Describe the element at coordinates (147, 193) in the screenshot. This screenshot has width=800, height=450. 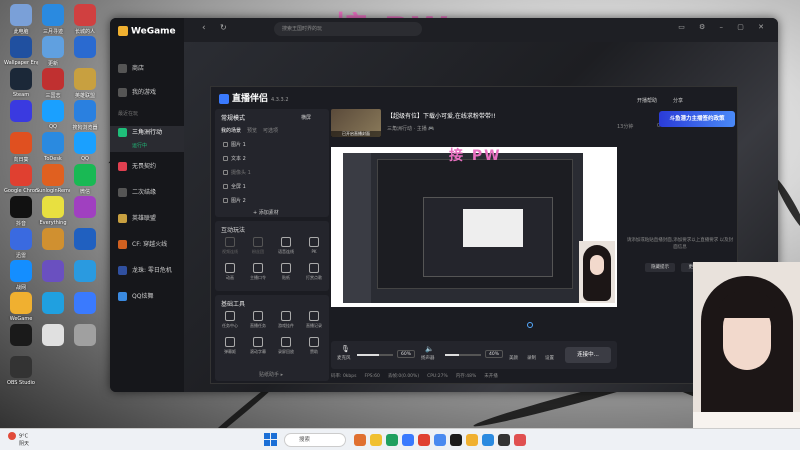
I see `nav-second: 二次结缘` at that location.